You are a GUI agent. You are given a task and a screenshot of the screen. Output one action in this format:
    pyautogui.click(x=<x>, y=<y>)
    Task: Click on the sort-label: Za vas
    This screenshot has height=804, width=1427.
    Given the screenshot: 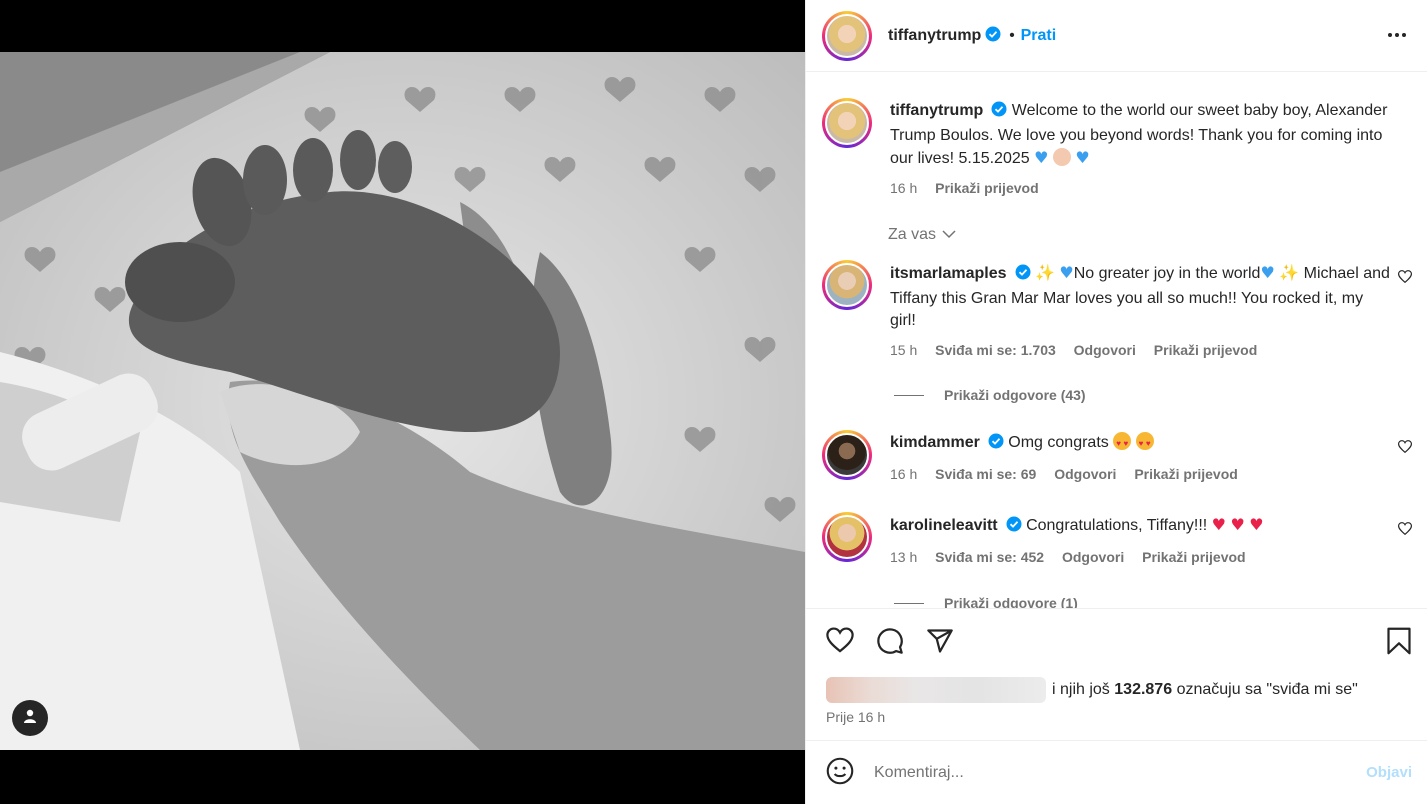 What is the action you would take?
    pyautogui.click(x=912, y=234)
    